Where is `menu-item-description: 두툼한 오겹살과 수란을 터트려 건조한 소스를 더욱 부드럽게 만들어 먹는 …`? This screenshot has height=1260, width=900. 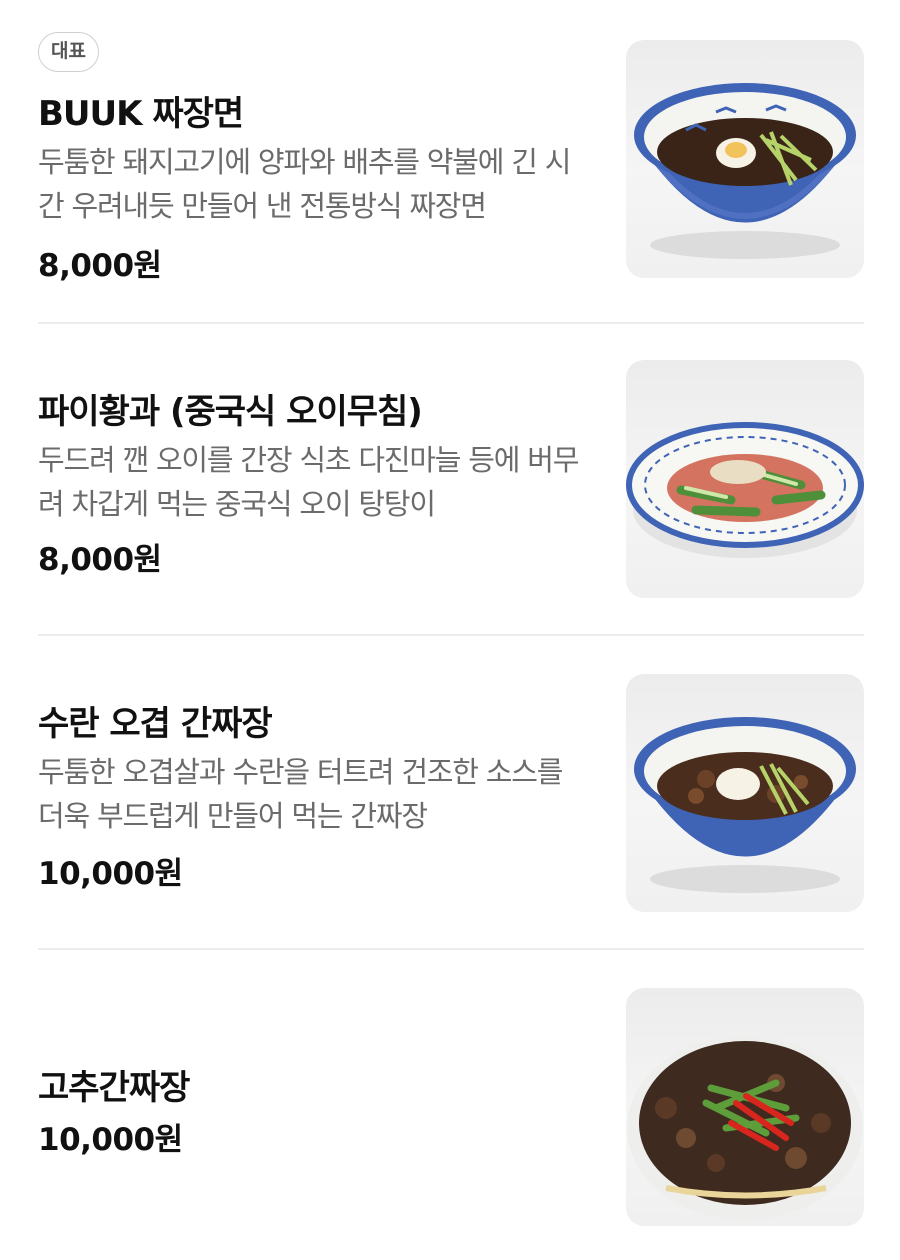 menu-item-description: 두툼한 오겹살과 수란을 터트려 건조한 소스를 더욱 부드럽게 만들어 먹는 … is located at coordinates (300, 794).